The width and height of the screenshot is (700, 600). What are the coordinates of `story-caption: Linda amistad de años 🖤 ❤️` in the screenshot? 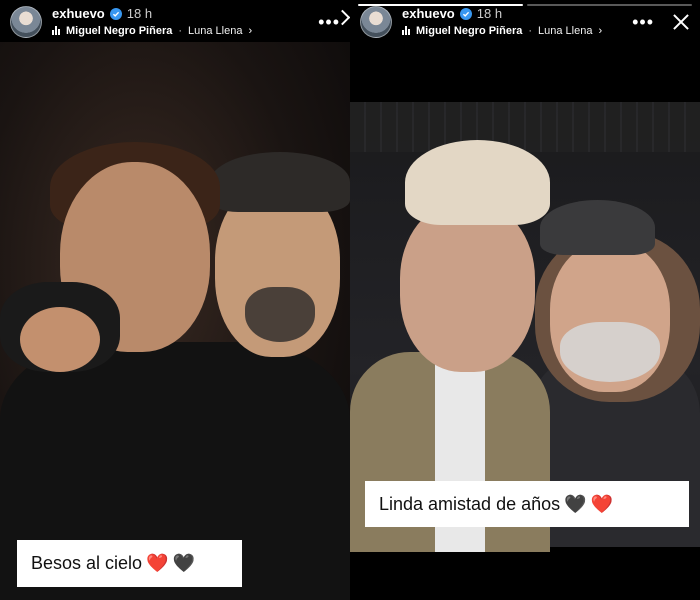 It's located at (527, 504).